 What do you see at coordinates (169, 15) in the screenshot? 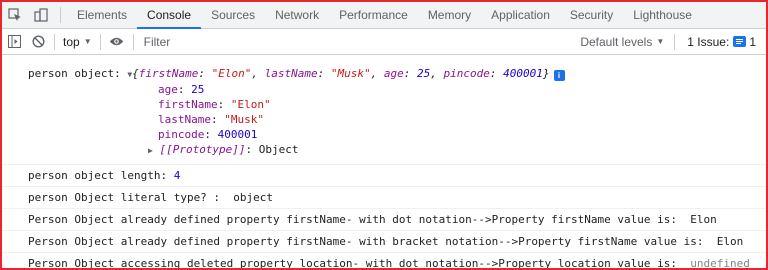
I see `tab-console: Console` at bounding box center [169, 15].